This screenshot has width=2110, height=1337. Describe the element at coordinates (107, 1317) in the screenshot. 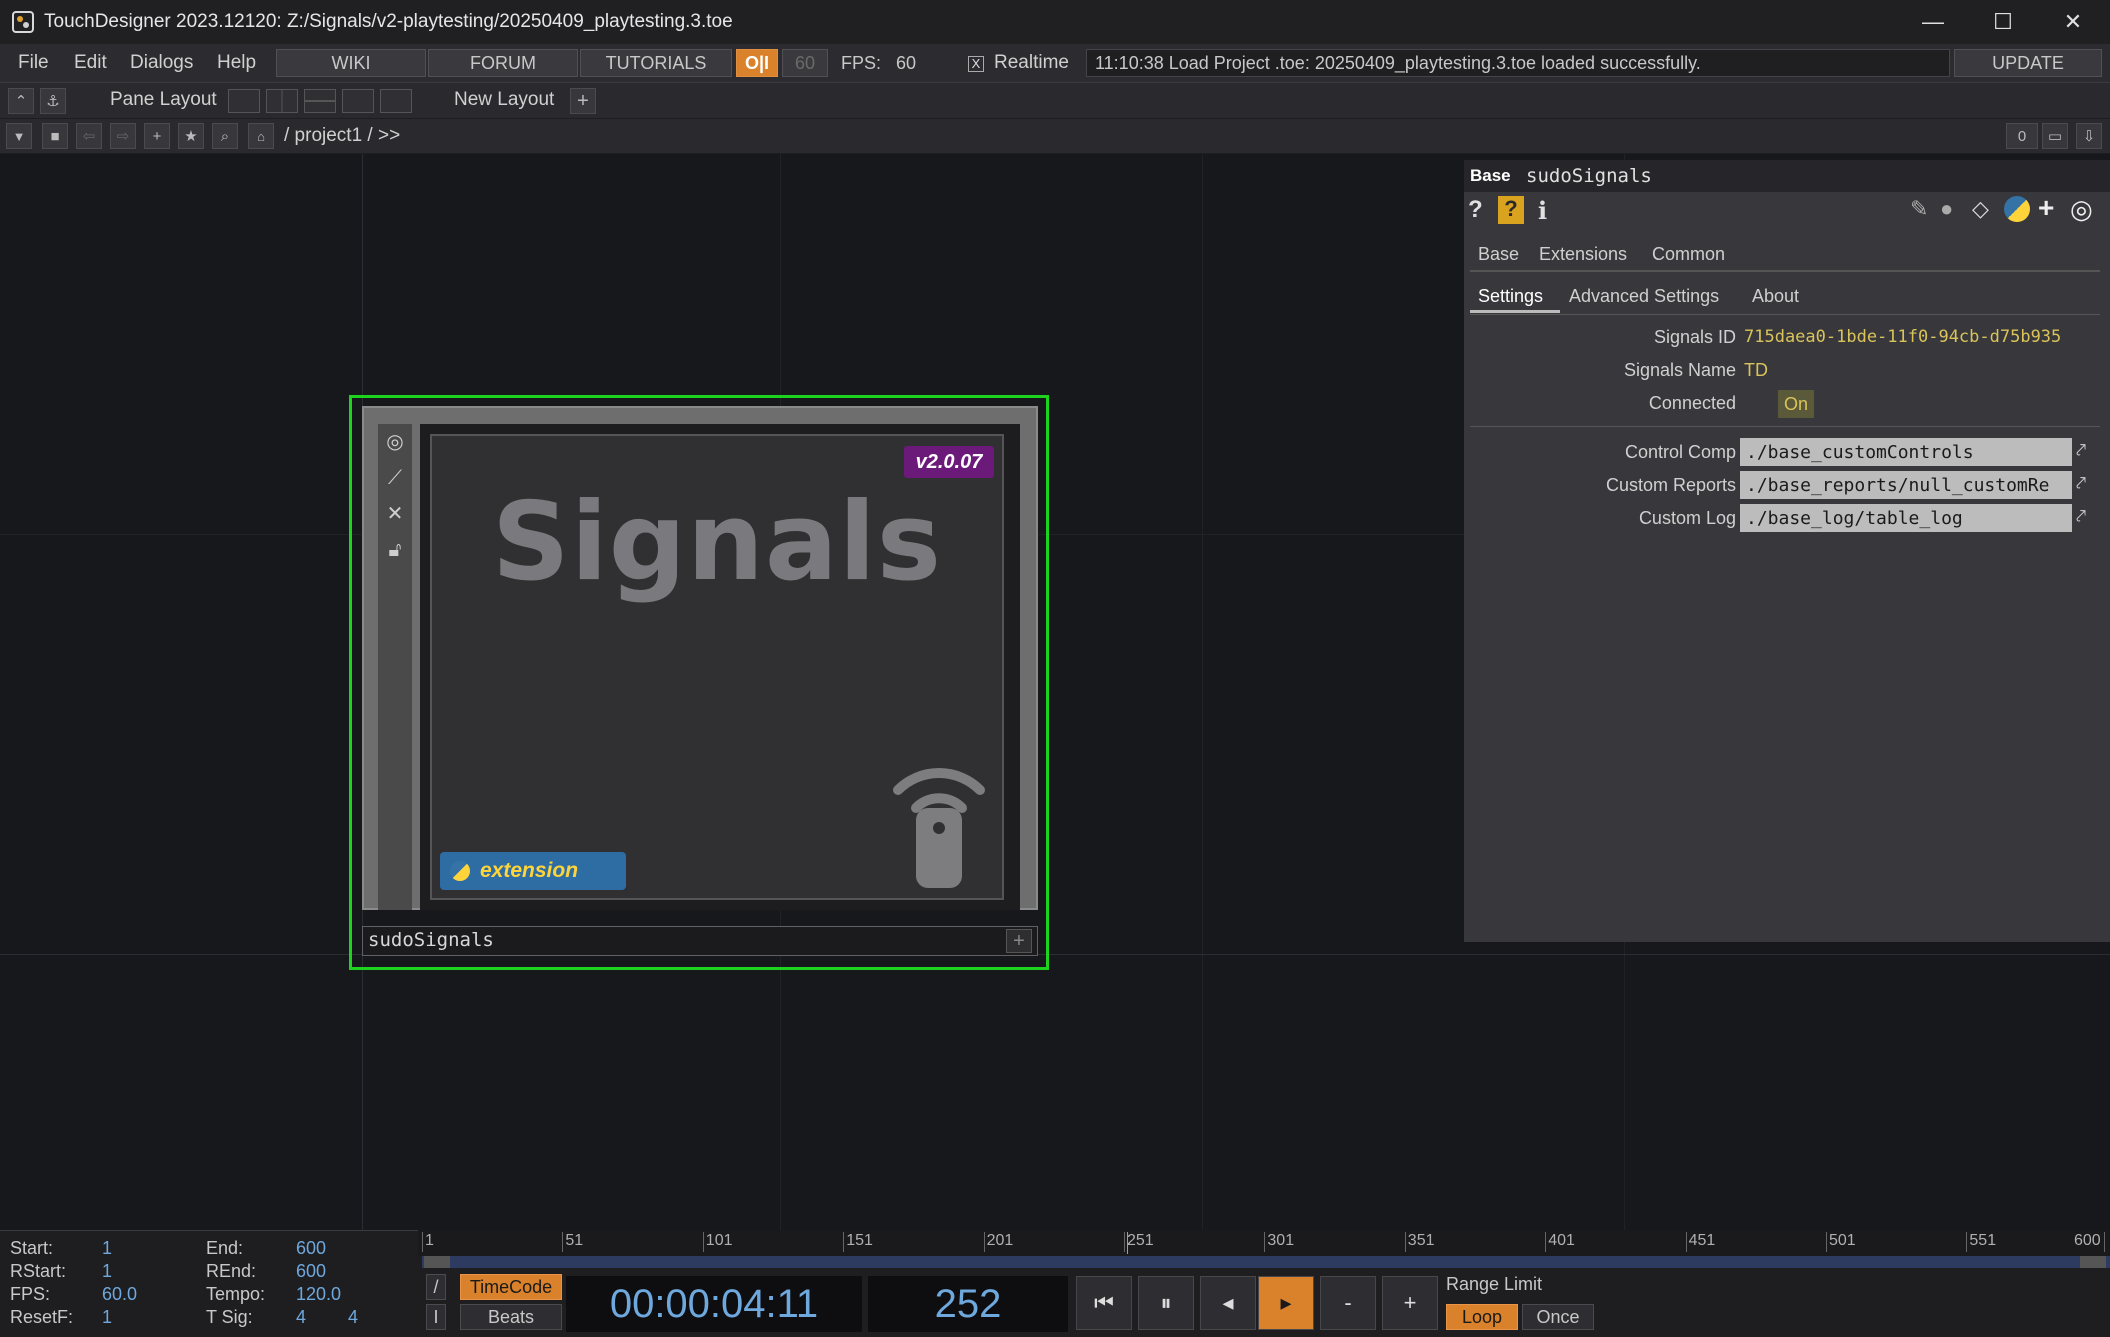

I see `resetf-value: 1` at that location.